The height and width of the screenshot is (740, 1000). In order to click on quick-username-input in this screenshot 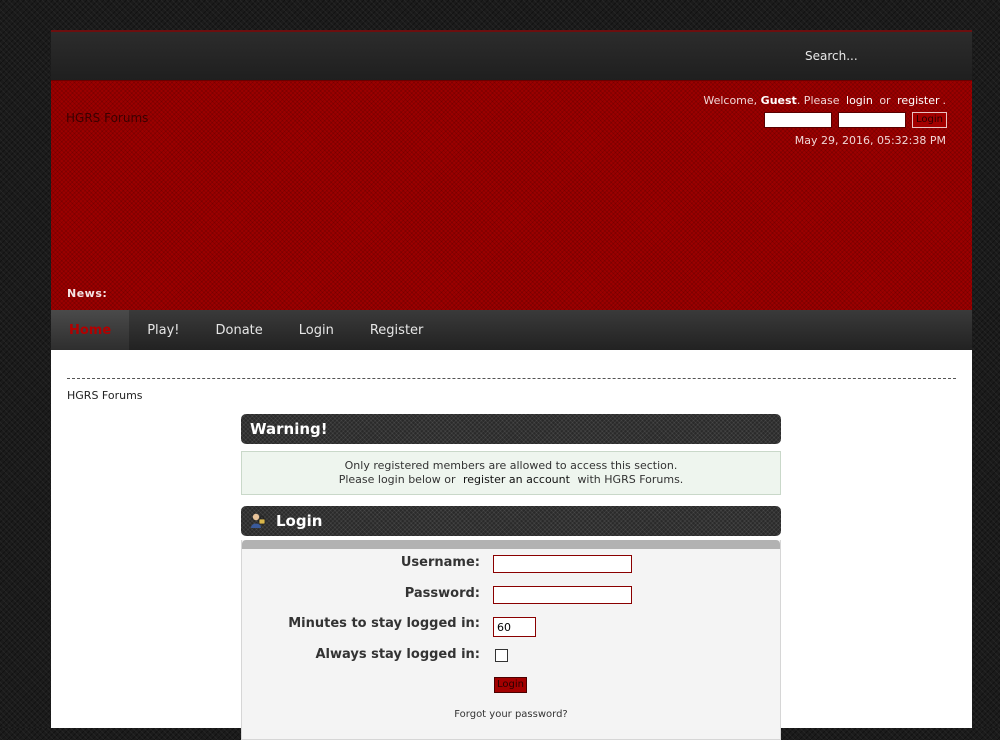, I will do `click(798, 120)`.